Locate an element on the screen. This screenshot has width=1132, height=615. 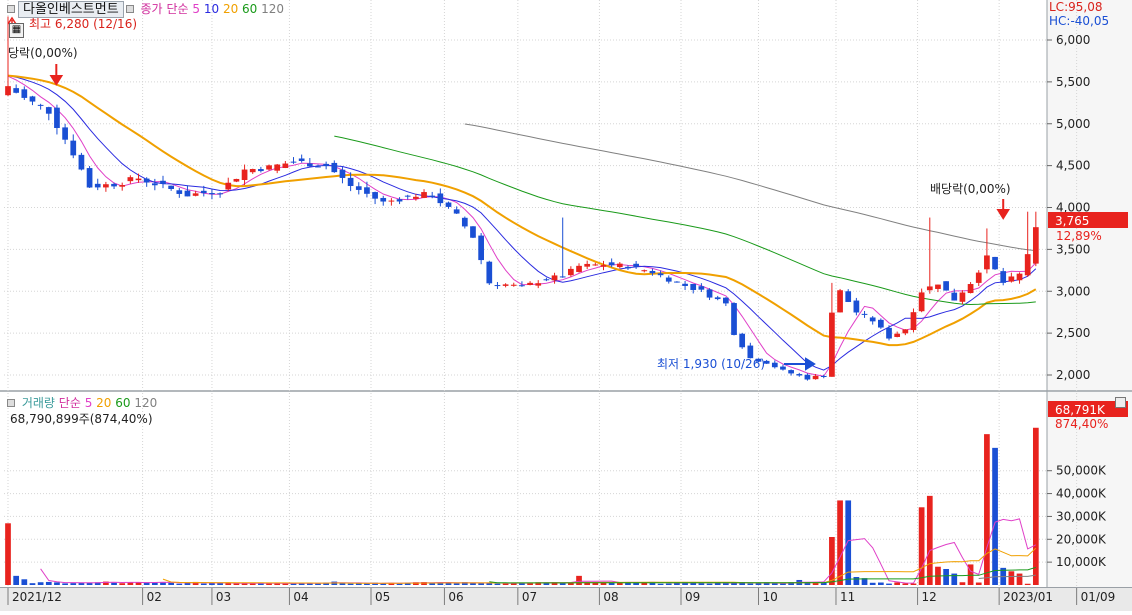
price-pane-header: 다올인베스트먼트 종가 단순 5 10 20 60 120 is located at coordinates (144, 9).